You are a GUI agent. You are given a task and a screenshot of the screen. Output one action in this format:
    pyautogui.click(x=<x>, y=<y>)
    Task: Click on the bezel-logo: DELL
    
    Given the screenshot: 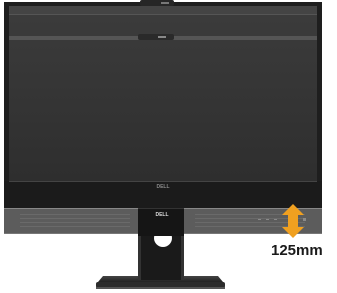 What is the action you would take?
    pyautogui.click(x=161, y=215)
    